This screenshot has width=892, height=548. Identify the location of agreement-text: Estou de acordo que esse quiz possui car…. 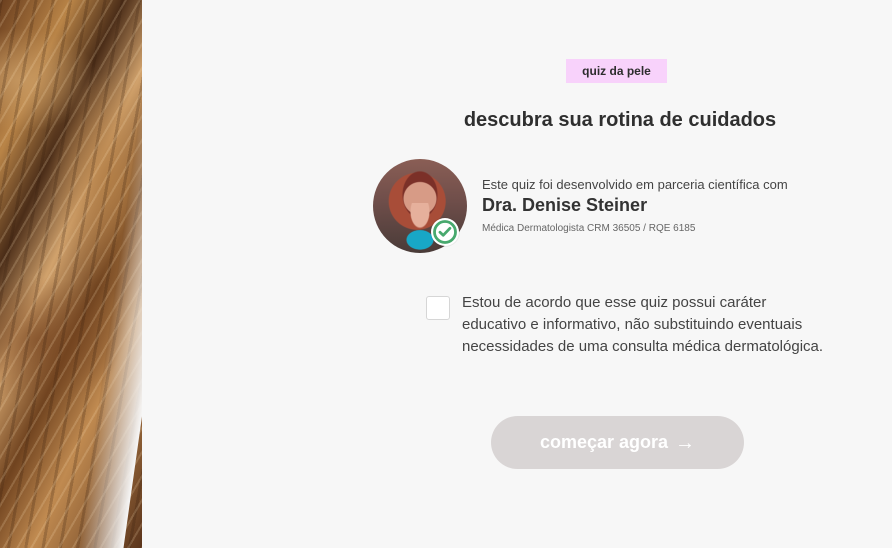
(643, 324).